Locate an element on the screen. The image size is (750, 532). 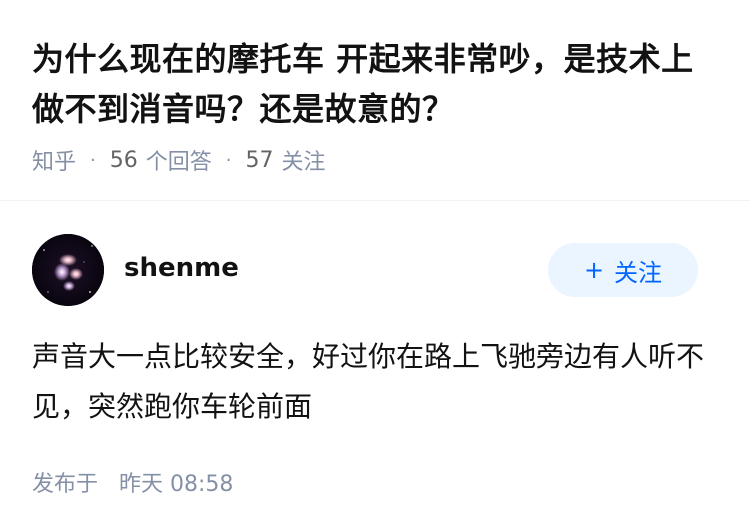
galaxy-avatar-icon is located at coordinates (68, 270).